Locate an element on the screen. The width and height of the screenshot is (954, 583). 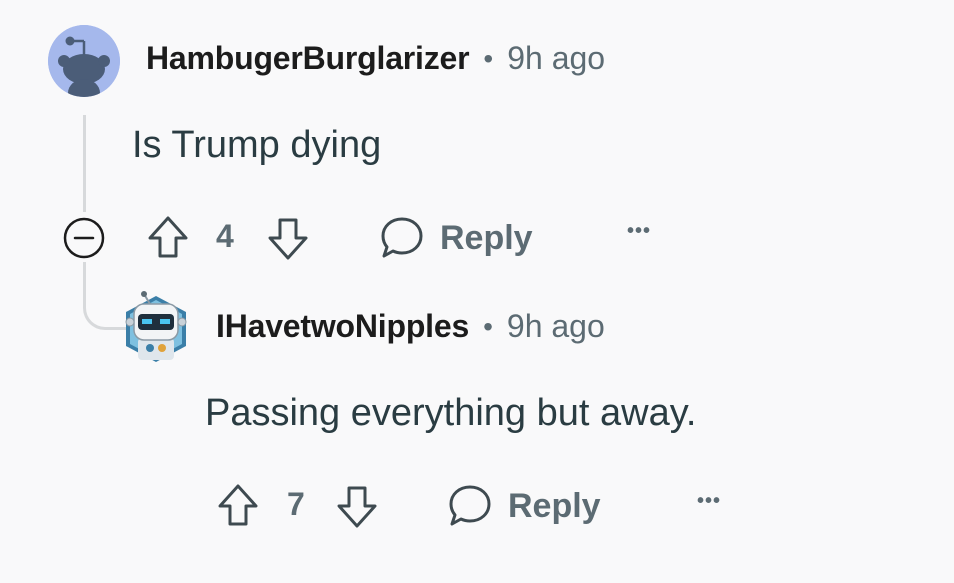
collapse-button is located at coordinates (84, 238).